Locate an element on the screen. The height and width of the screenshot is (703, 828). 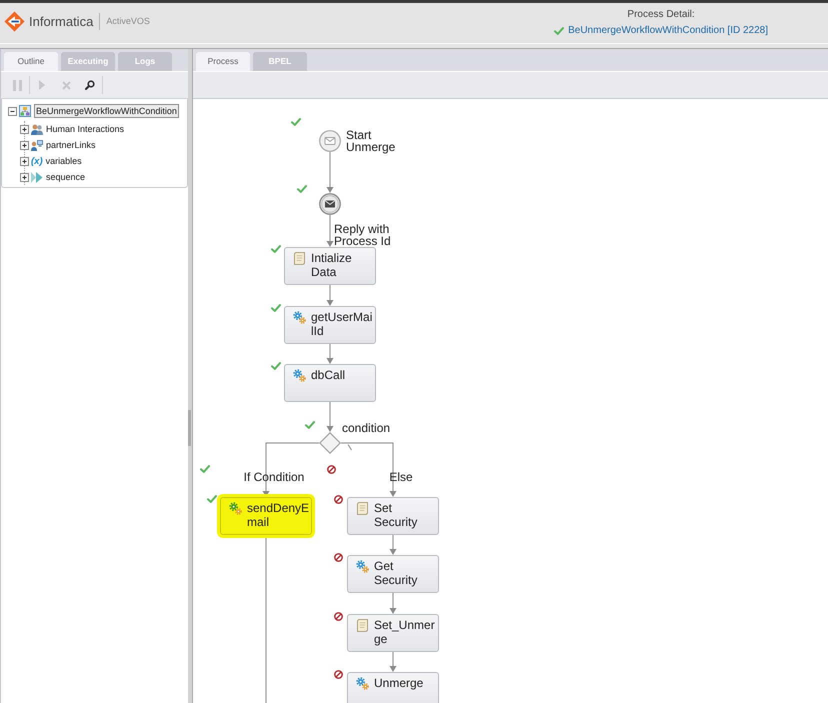
tab: Outline is located at coordinates (31, 61).